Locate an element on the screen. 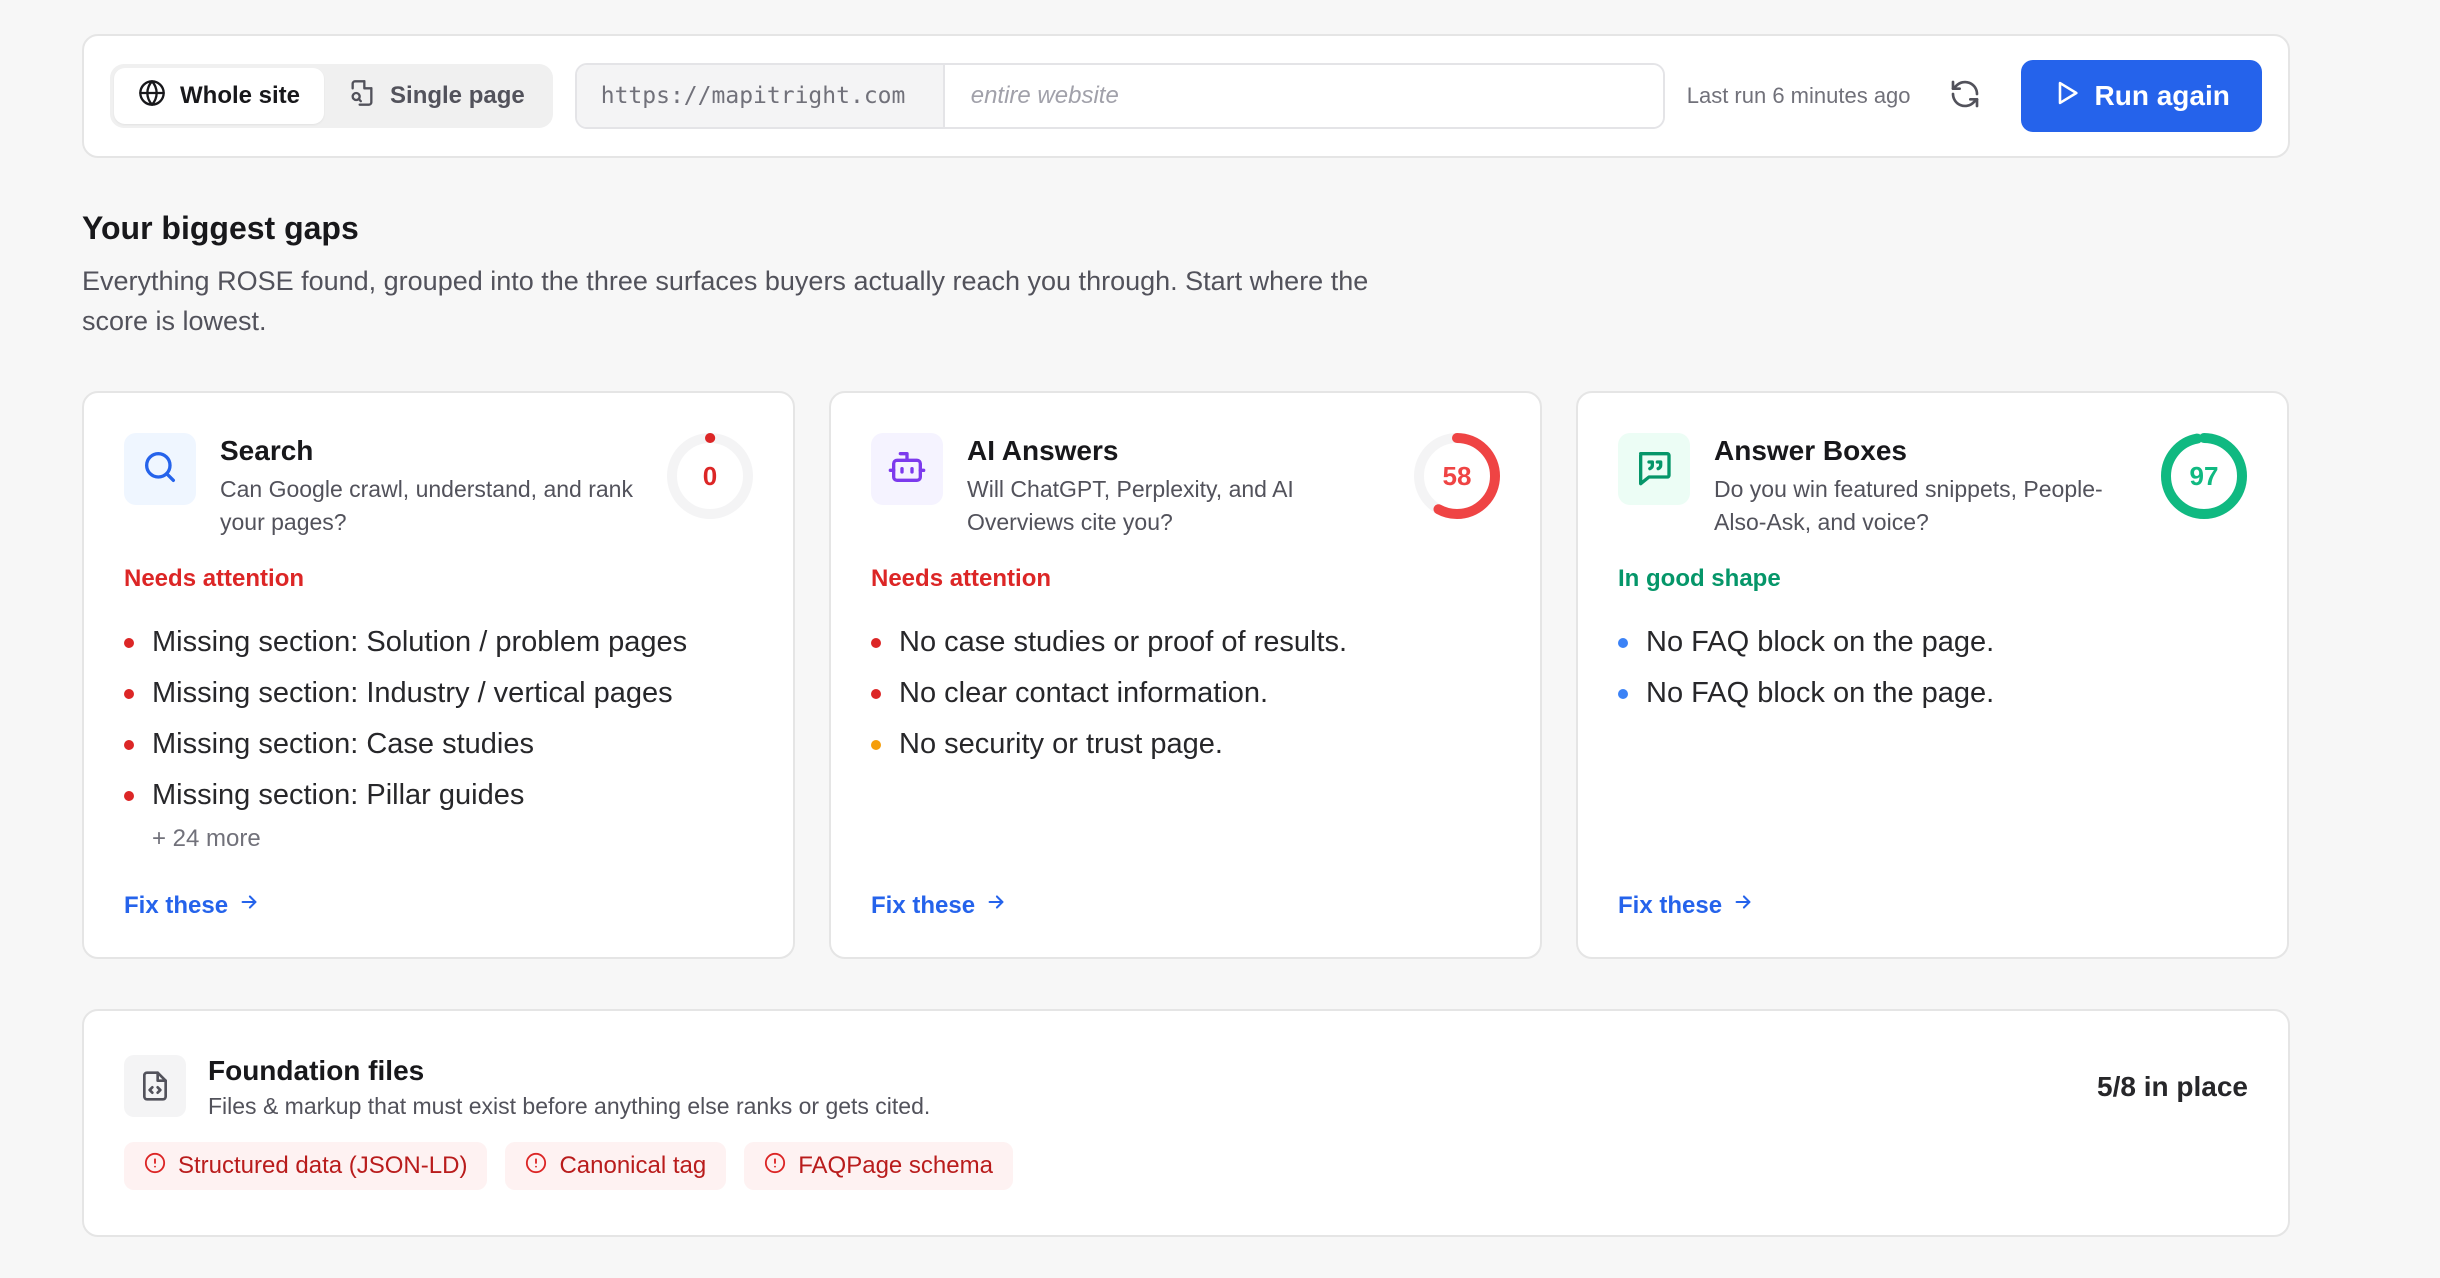 This screenshot has height=1278, width=2440. foundation-count: 5/8 in place is located at coordinates (2172, 1086).